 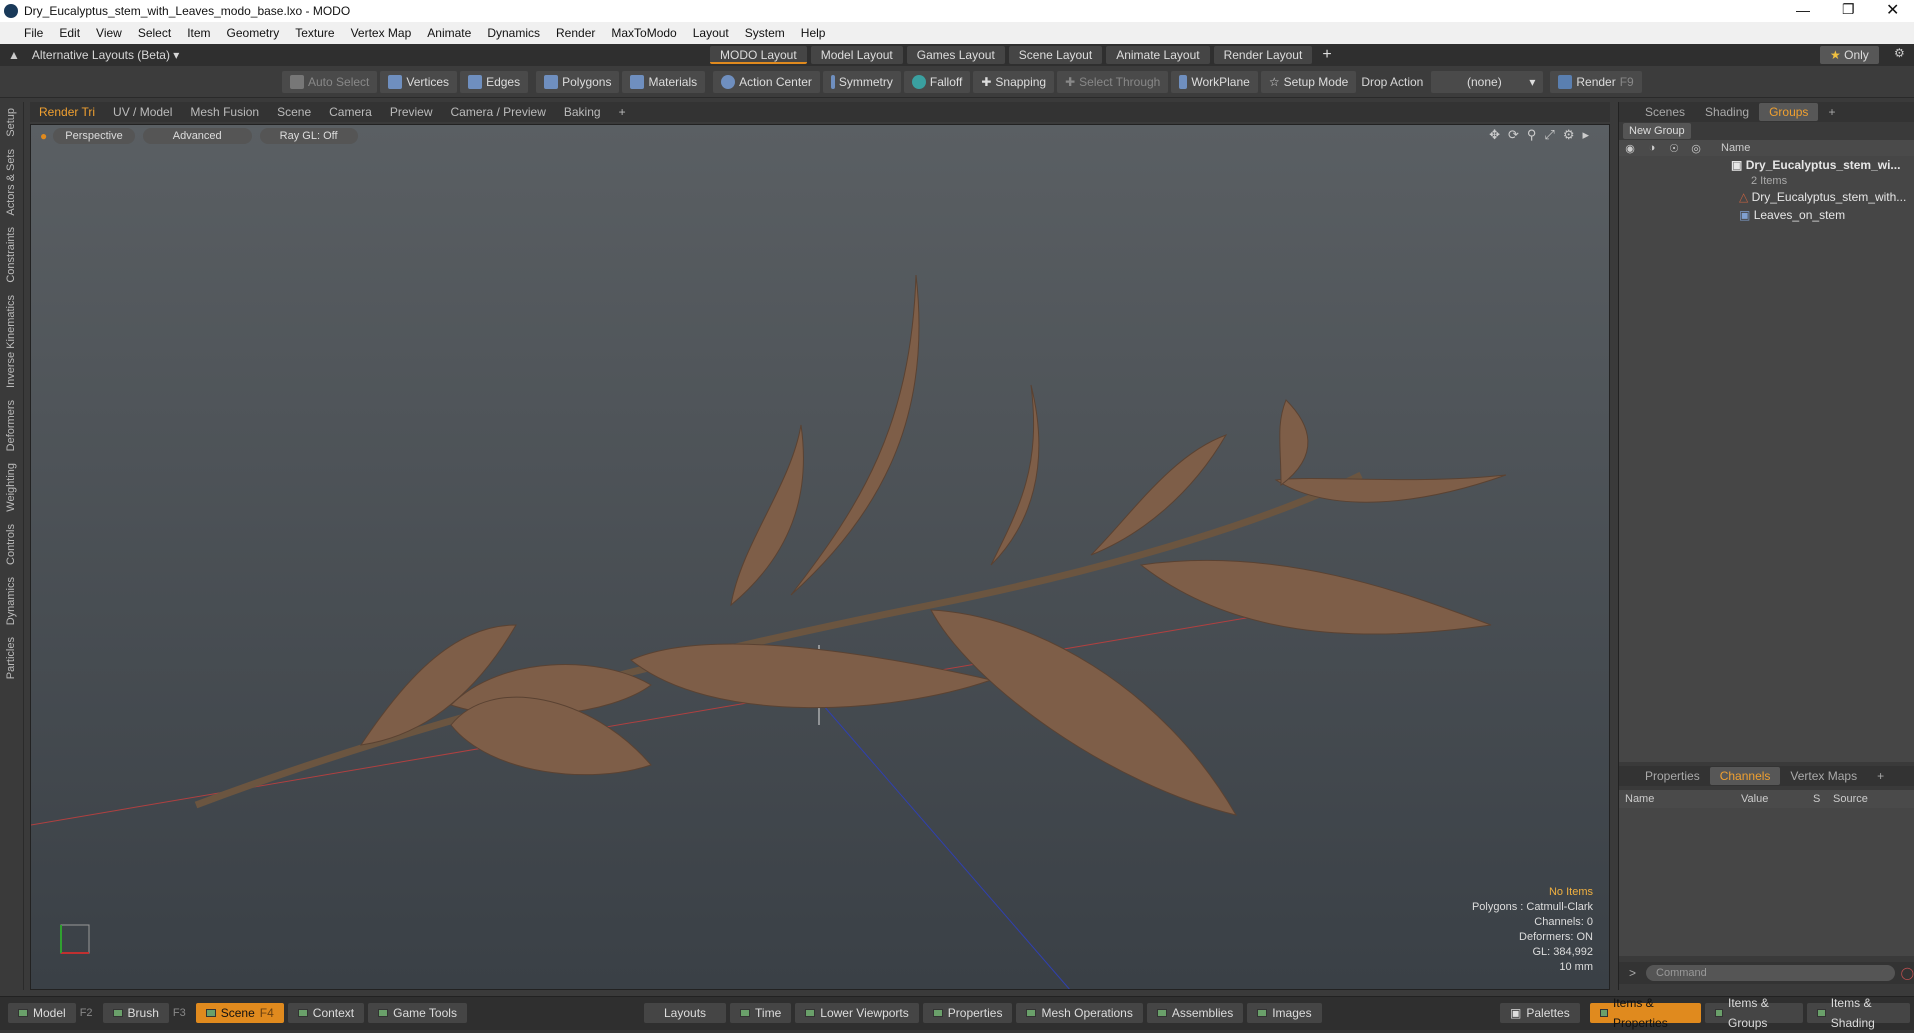 I want to click on scene-button: Scene F4, so click(x=239, y=1013).